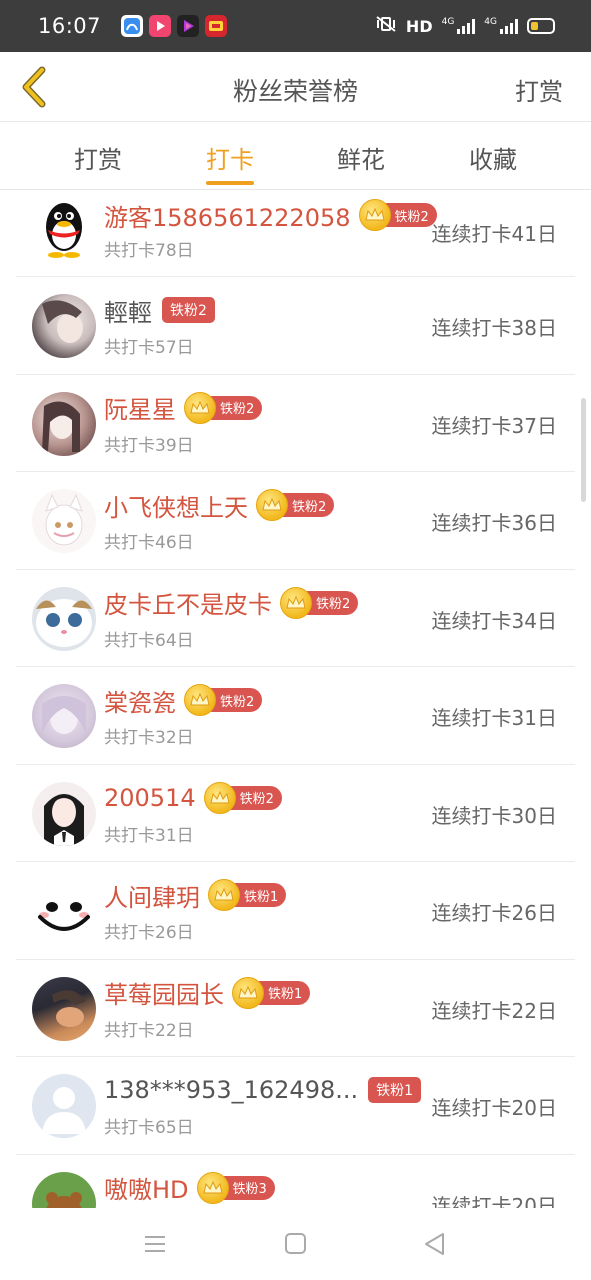 Image resolution: width=591 pixels, height=1280 pixels. Describe the element at coordinates (494, 1010) in the screenshot. I see `checkin-streak: 连续打卡22日` at that location.